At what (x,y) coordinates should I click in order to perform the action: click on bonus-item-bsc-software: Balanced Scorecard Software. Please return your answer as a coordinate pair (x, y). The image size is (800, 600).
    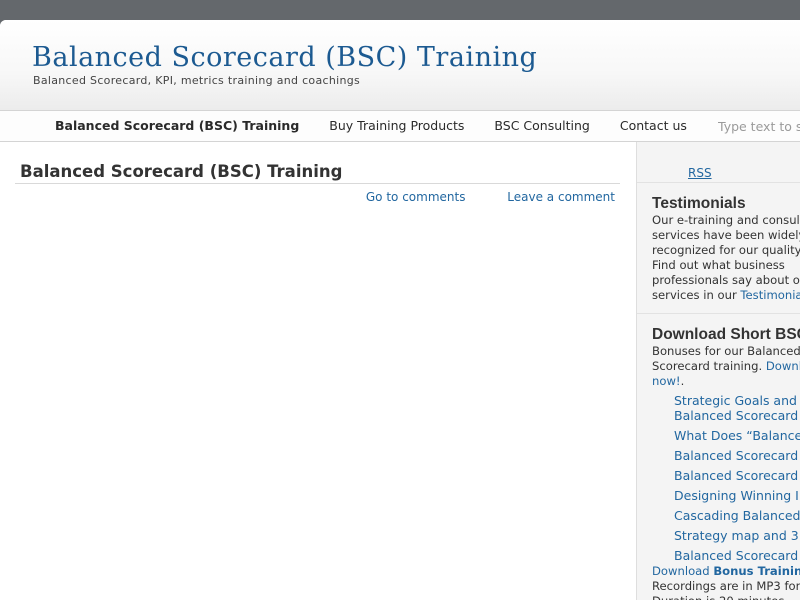
    Looking at the image, I should click on (737, 475).